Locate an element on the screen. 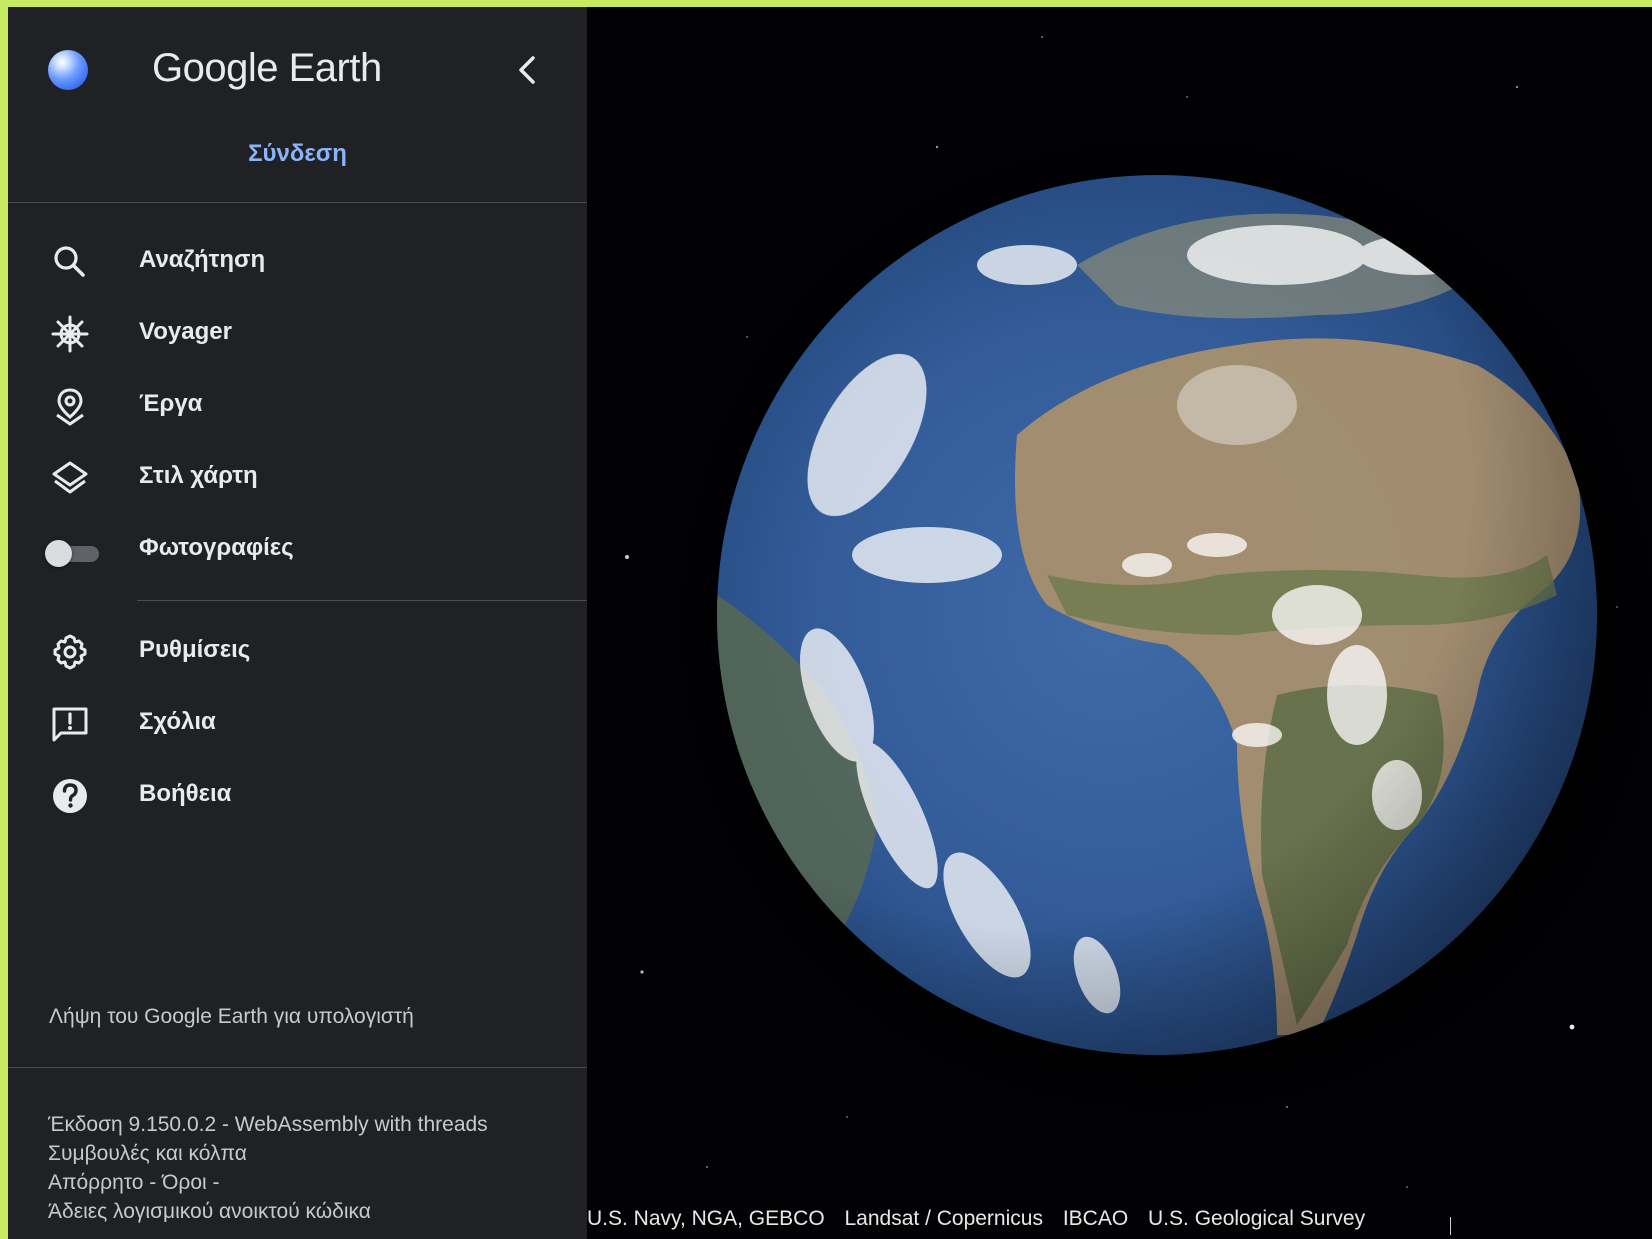 The width and height of the screenshot is (1652, 1239). ship-wheel-icon is located at coordinates (70, 334).